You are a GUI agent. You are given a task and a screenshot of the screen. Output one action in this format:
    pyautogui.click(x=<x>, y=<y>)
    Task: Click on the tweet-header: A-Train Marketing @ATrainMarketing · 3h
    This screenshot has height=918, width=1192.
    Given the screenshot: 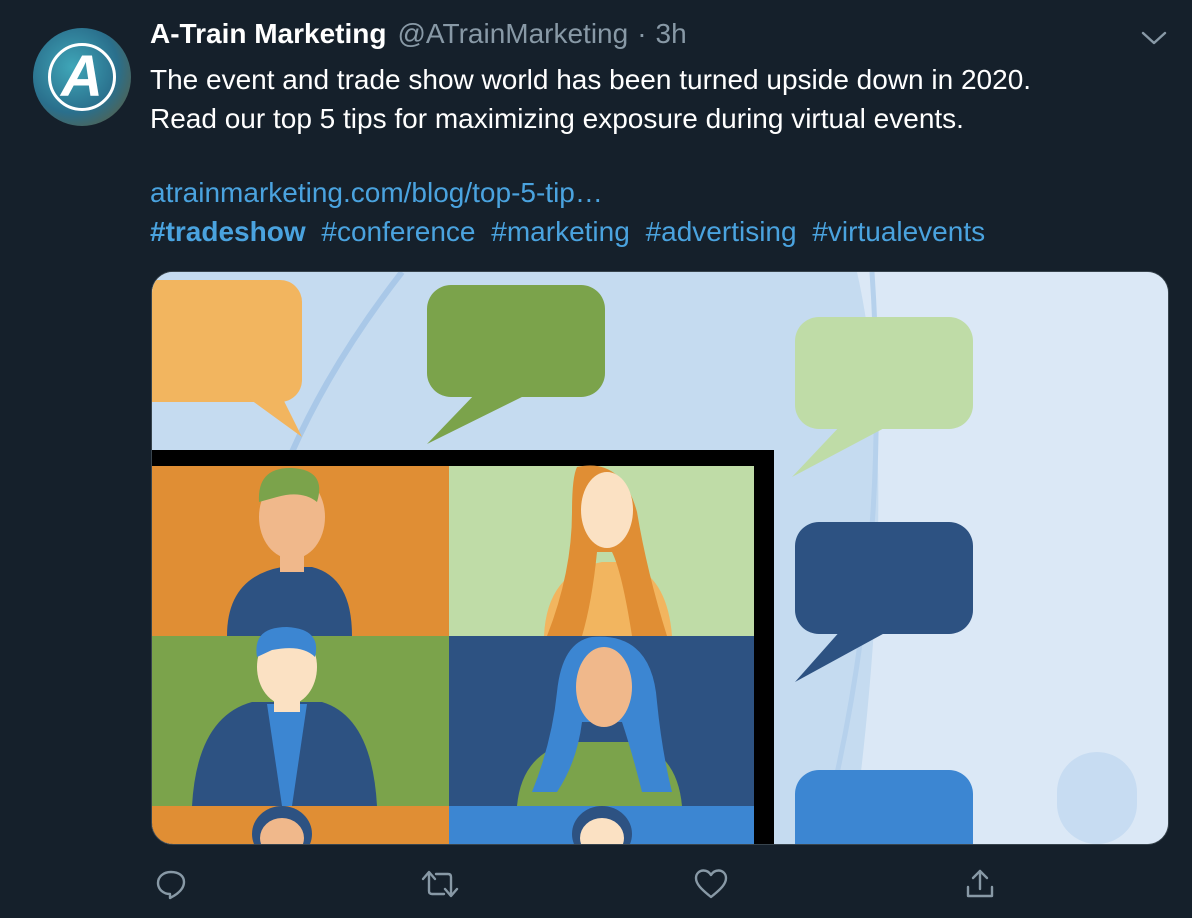 What is the action you would take?
    pyautogui.click(x=418, y=38)
    